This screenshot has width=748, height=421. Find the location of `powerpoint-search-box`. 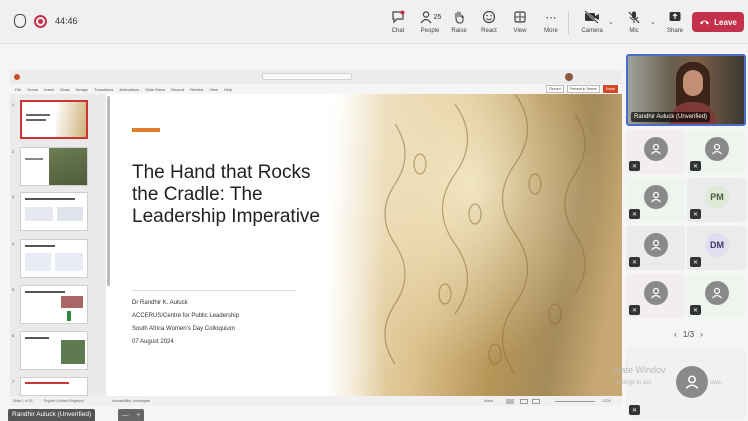

powerpoint-search-box is located at coordinates (307, 76).